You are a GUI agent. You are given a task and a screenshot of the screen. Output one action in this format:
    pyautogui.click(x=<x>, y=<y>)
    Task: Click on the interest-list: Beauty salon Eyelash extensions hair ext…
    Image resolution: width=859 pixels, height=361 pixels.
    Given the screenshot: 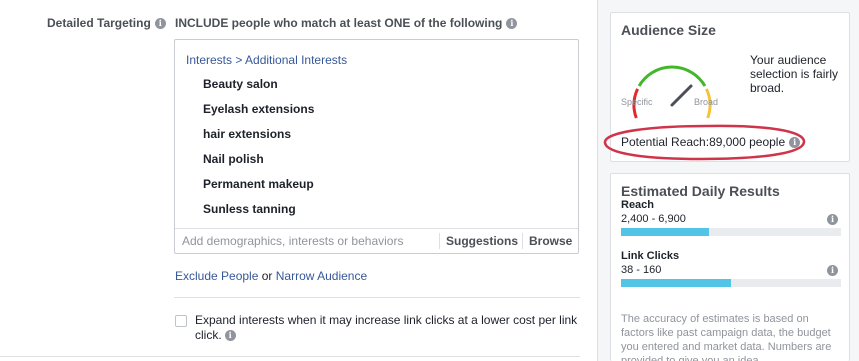 What is the action you would take?
    pyautogui.click(x=258, y=152)
    